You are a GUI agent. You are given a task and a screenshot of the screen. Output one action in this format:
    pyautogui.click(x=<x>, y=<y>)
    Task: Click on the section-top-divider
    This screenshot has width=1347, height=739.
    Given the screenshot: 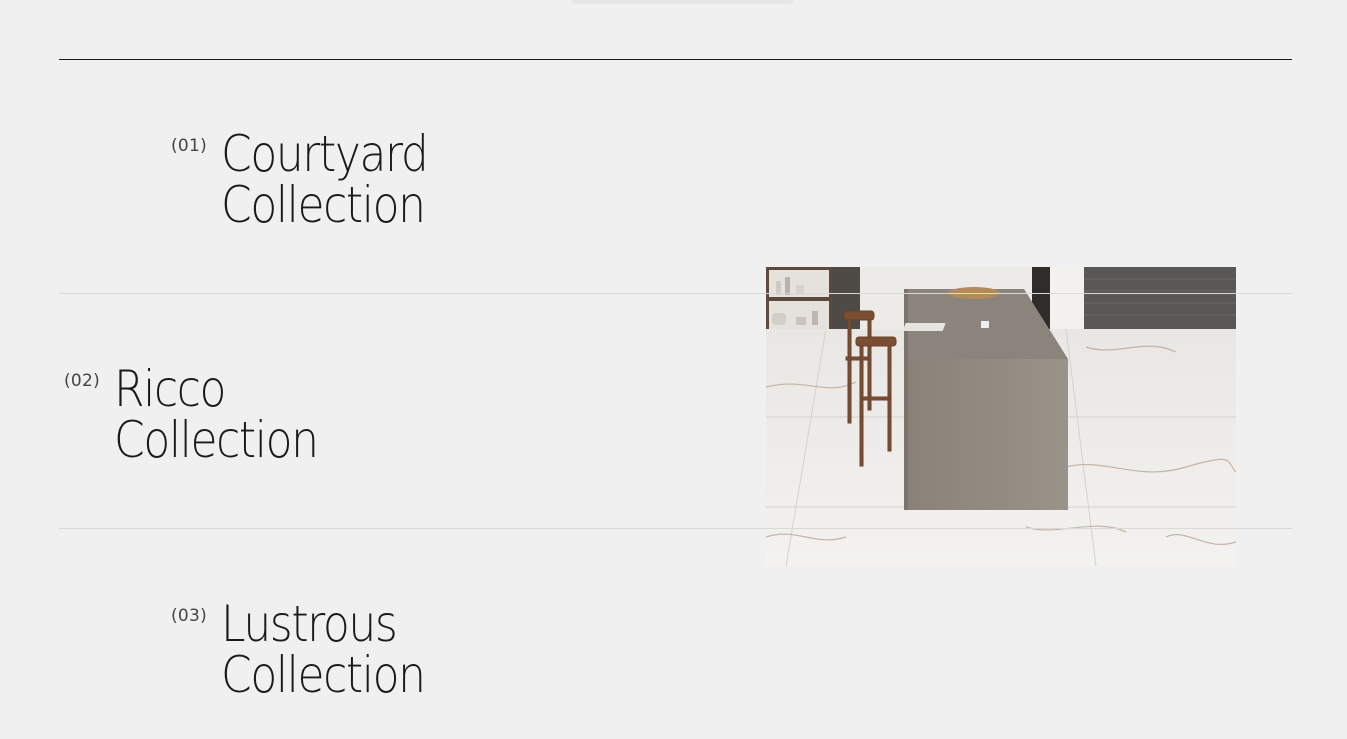 What is the action you would take?
    pyautogui.click(x=675, y=59)
    